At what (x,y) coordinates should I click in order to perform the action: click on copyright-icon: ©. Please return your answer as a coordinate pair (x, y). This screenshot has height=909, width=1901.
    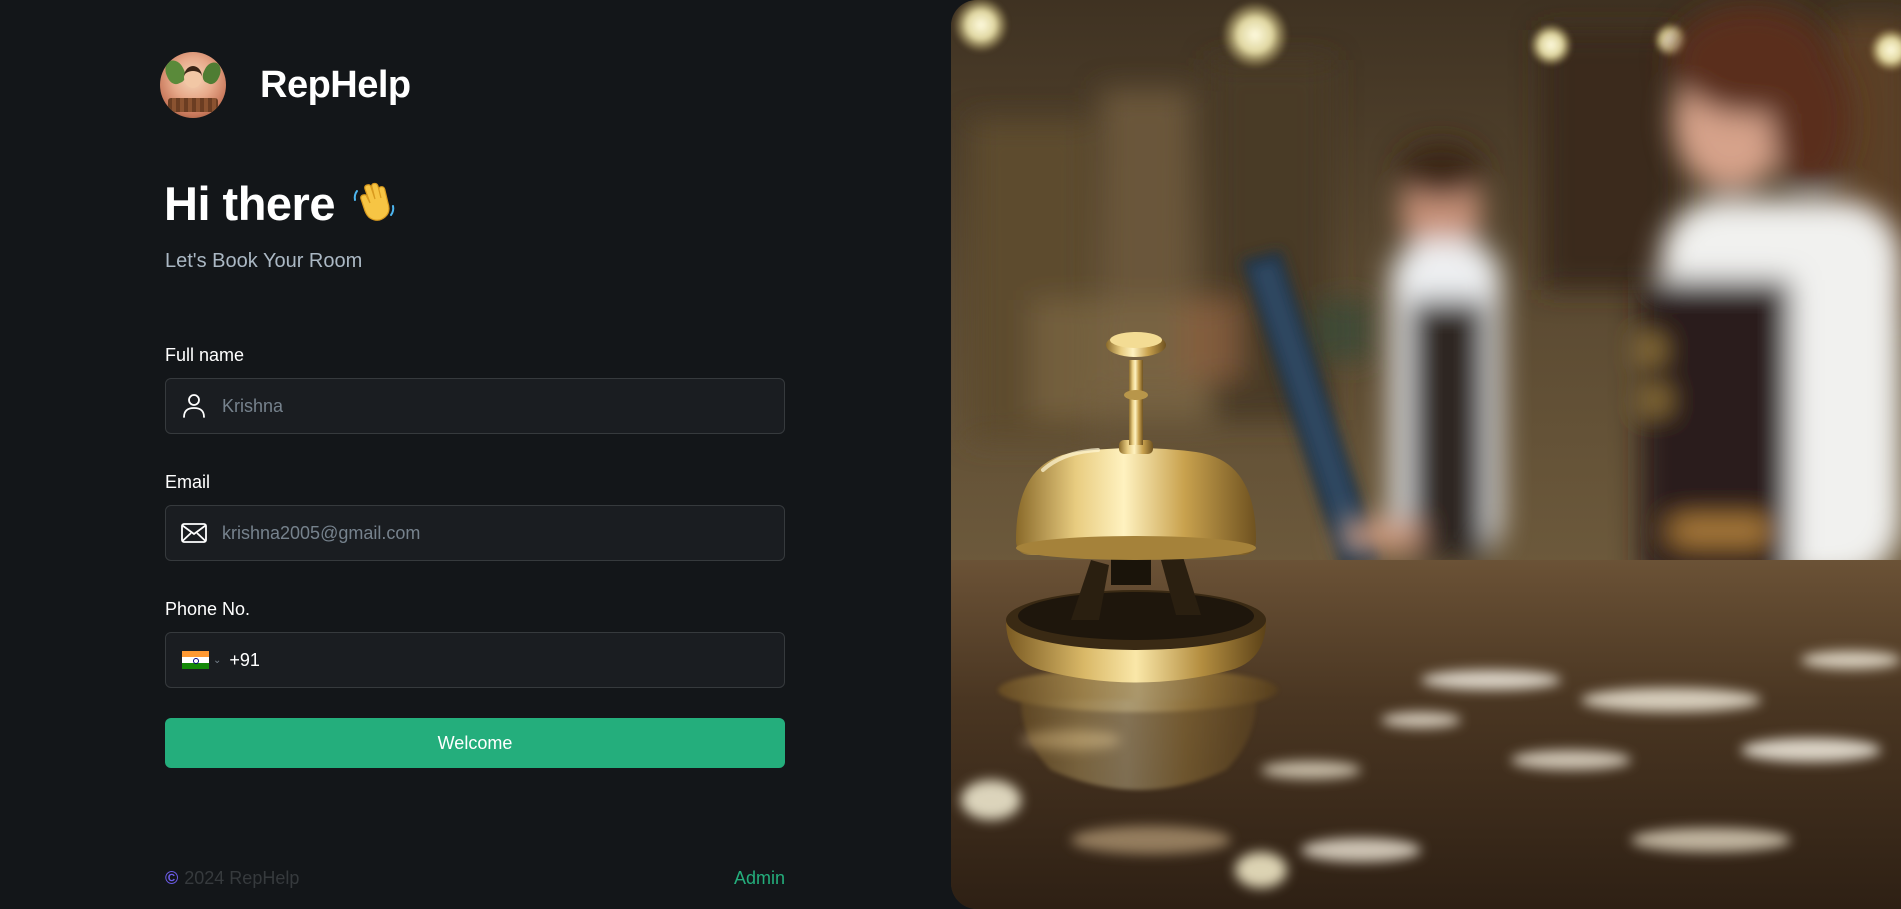
    Looking at the image, I should click on (172, 878).